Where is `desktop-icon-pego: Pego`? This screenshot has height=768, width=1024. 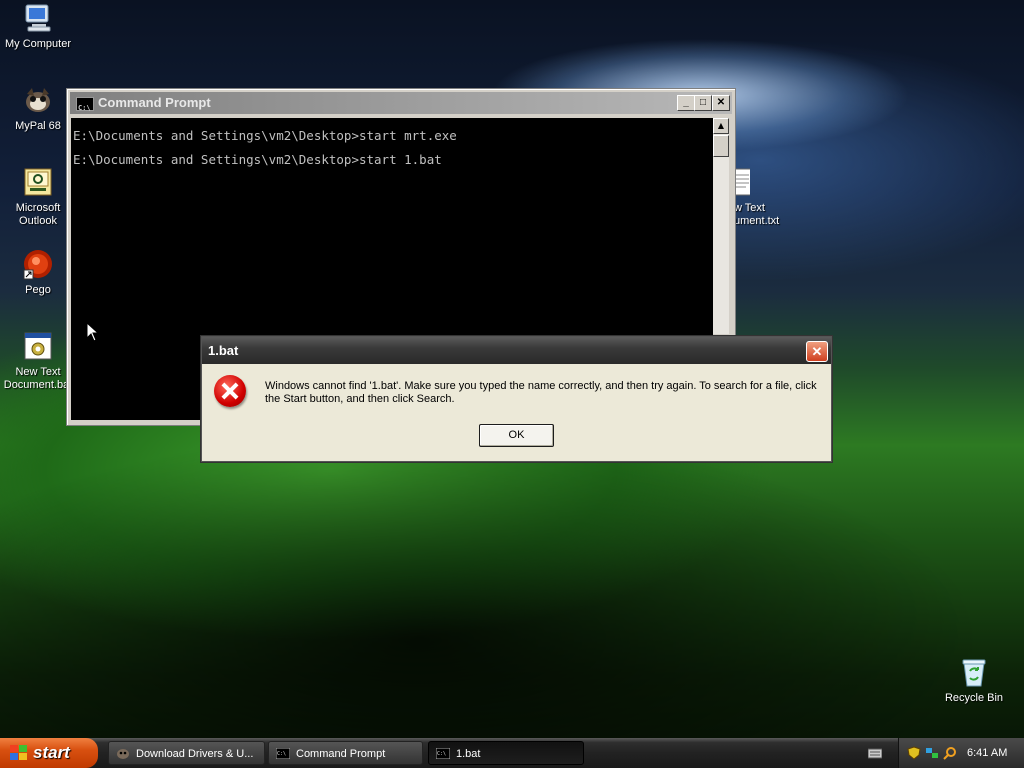 desktop-icon-pego: Pego is located at coordinates (38, 272).